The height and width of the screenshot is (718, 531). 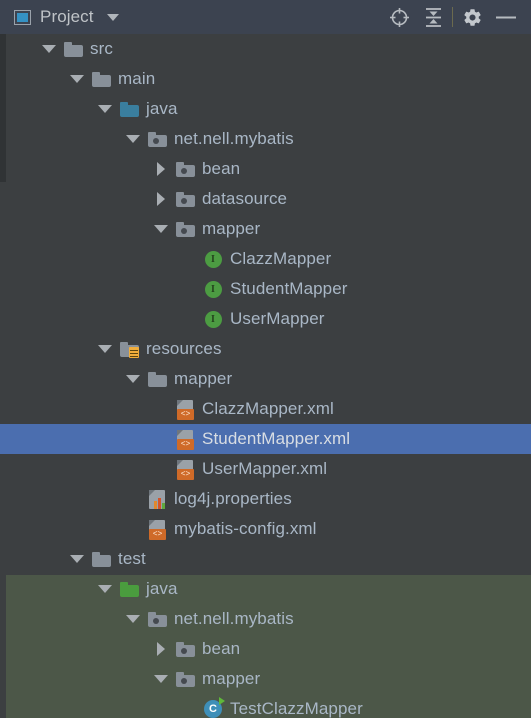 I want to click on tree-row: <> mybatis-config.xml, so click(x=265, y=529).